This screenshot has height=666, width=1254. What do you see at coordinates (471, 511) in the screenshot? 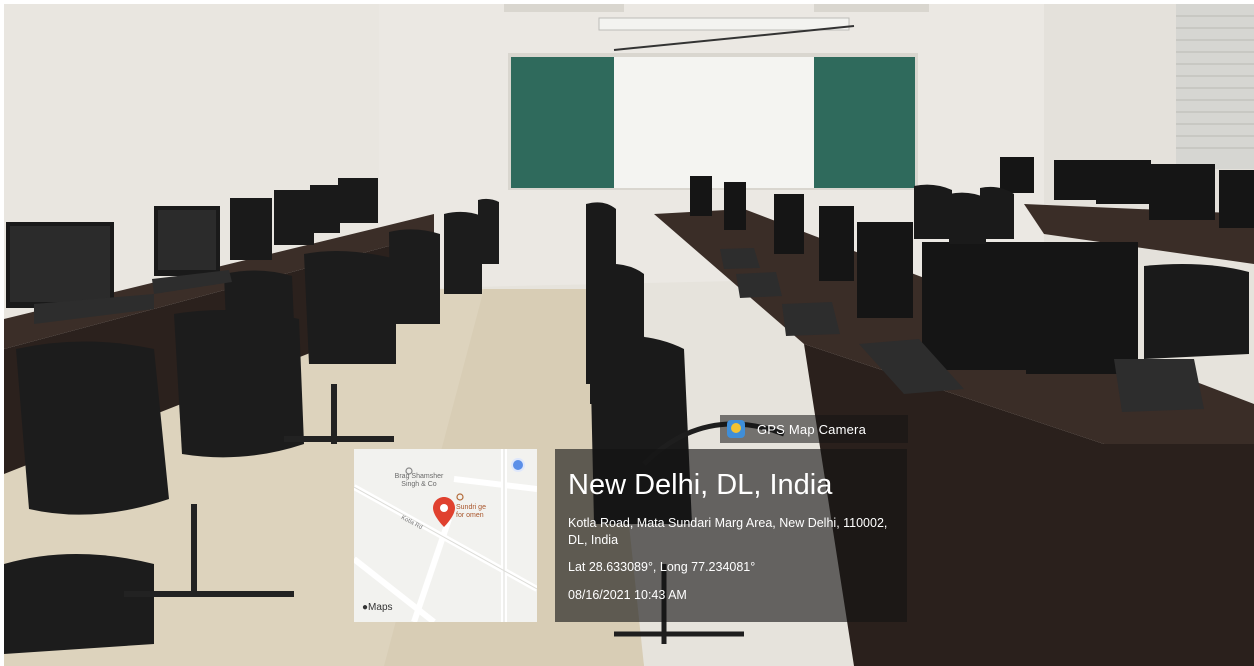
I see `map-poi-label: Sundri ge for omen` at bounding box center [471, 511].